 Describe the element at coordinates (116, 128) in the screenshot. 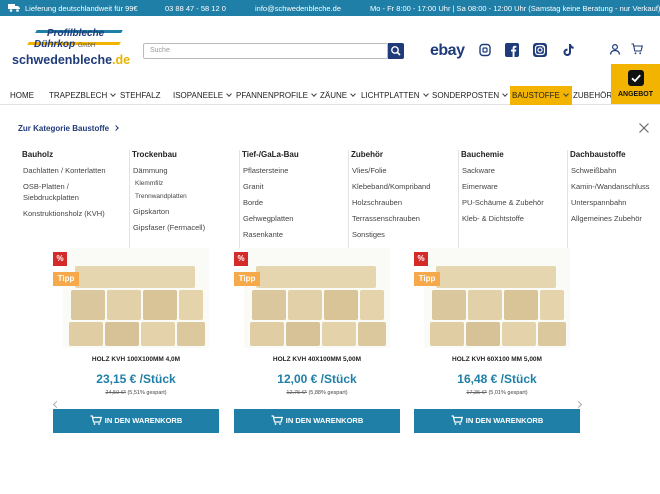

I see `chevron-right-icon` at that location.